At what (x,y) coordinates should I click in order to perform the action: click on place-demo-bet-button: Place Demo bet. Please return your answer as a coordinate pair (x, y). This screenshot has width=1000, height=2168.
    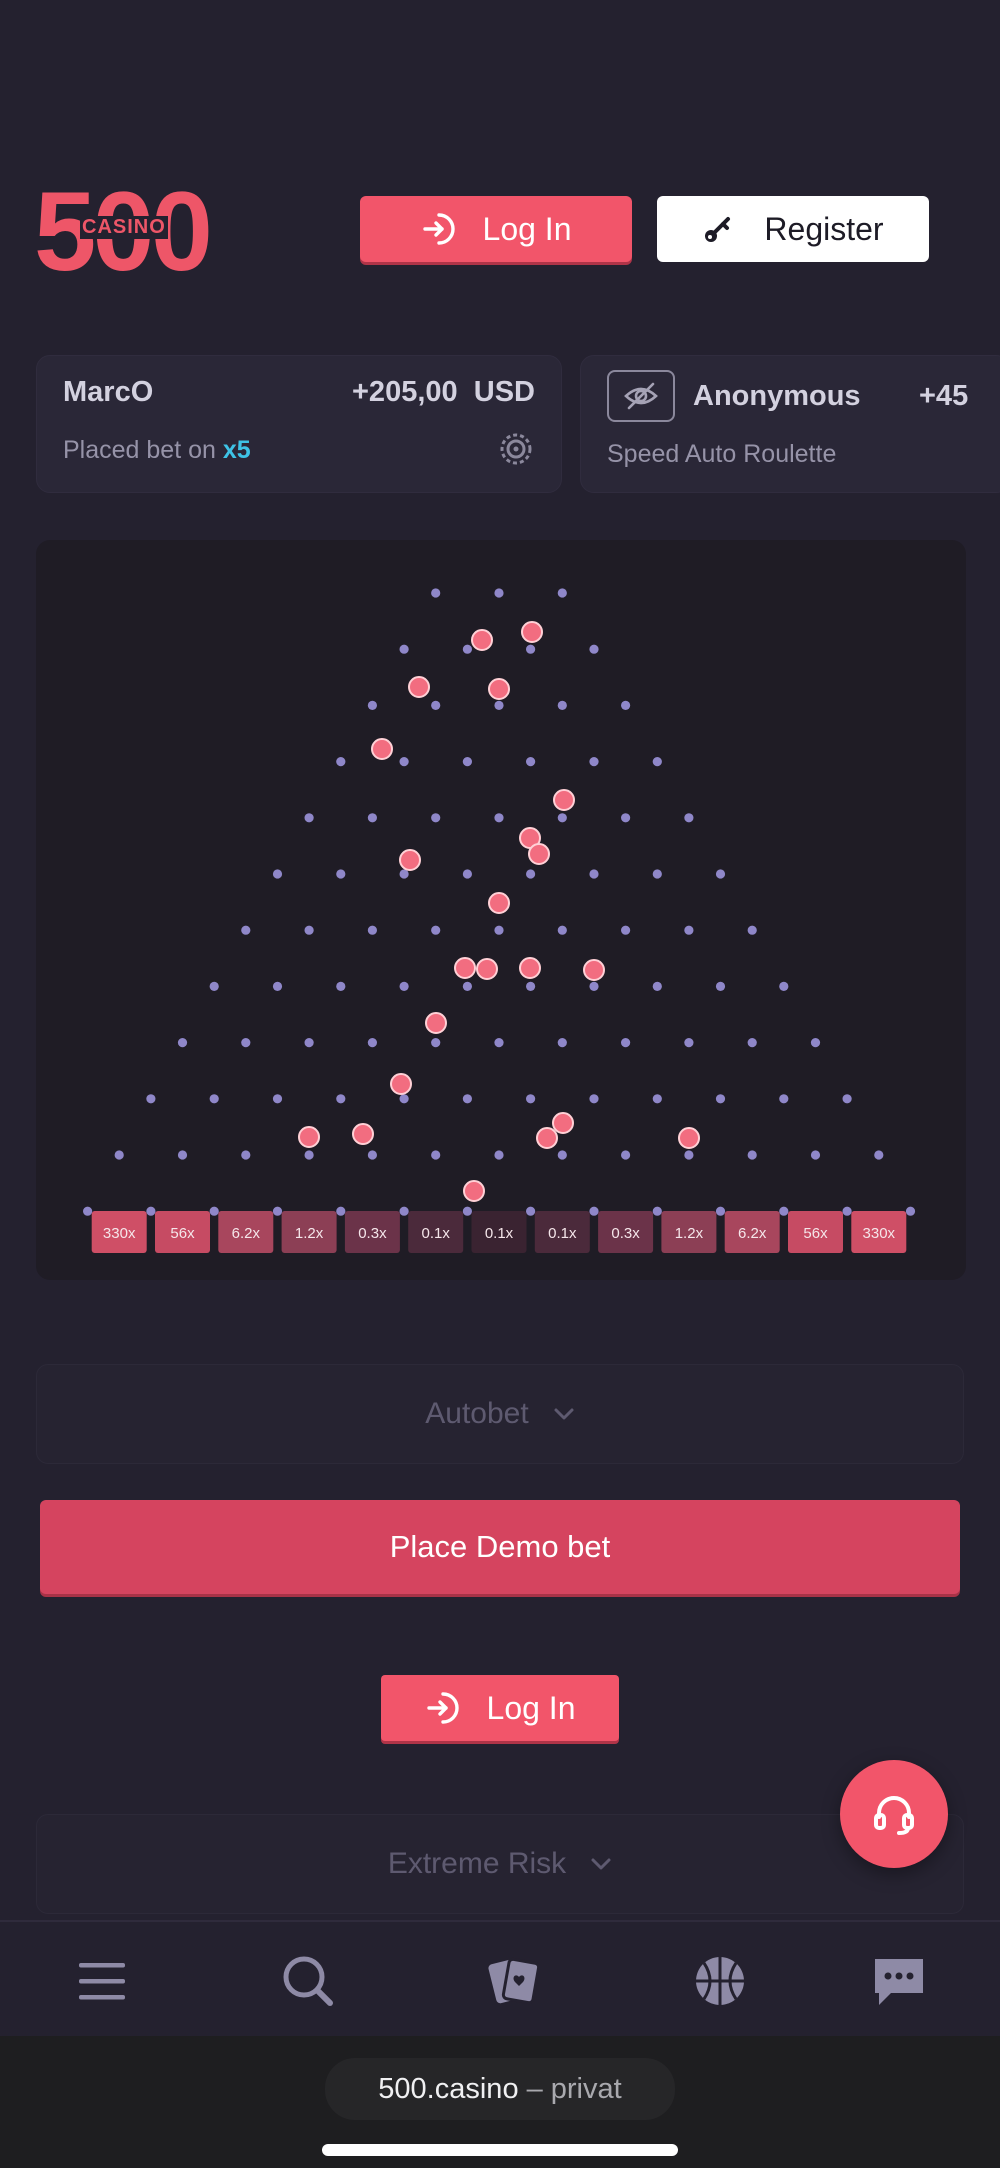
    Looking at the image, I should click on (500, 1547).